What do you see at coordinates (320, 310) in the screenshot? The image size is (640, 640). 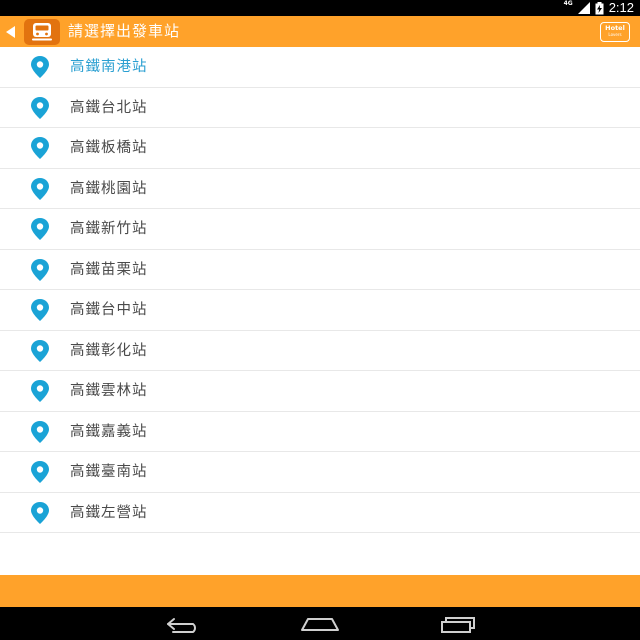 I see `station-item: 高鐵台中站` at bounding box center [320, 310].